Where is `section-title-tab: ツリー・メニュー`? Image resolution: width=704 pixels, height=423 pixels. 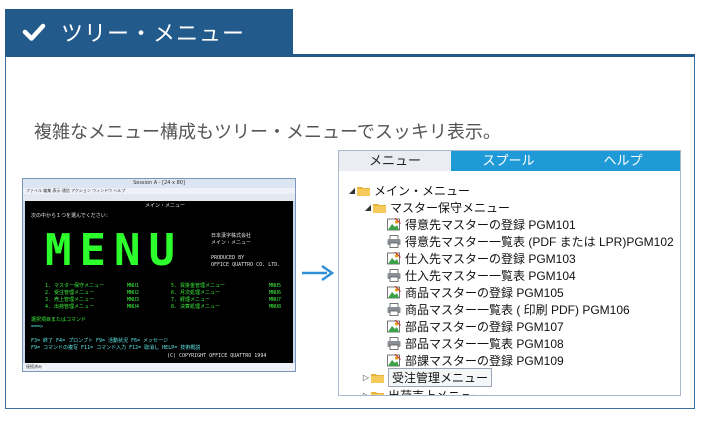 section-title-tab: ツリー・メニュー is located at coordinates (149, 31).